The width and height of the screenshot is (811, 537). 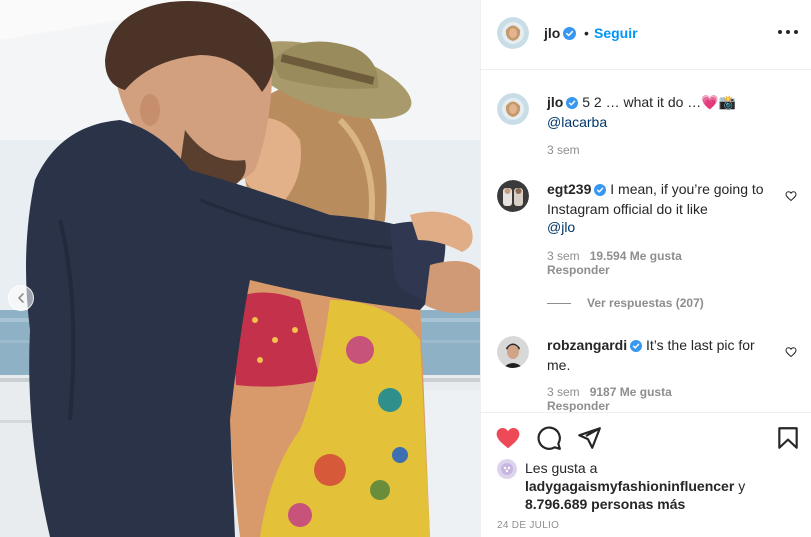 I want to click on caption-text: 5 2 … what it do …💗📸, so click(x=659, y=102).